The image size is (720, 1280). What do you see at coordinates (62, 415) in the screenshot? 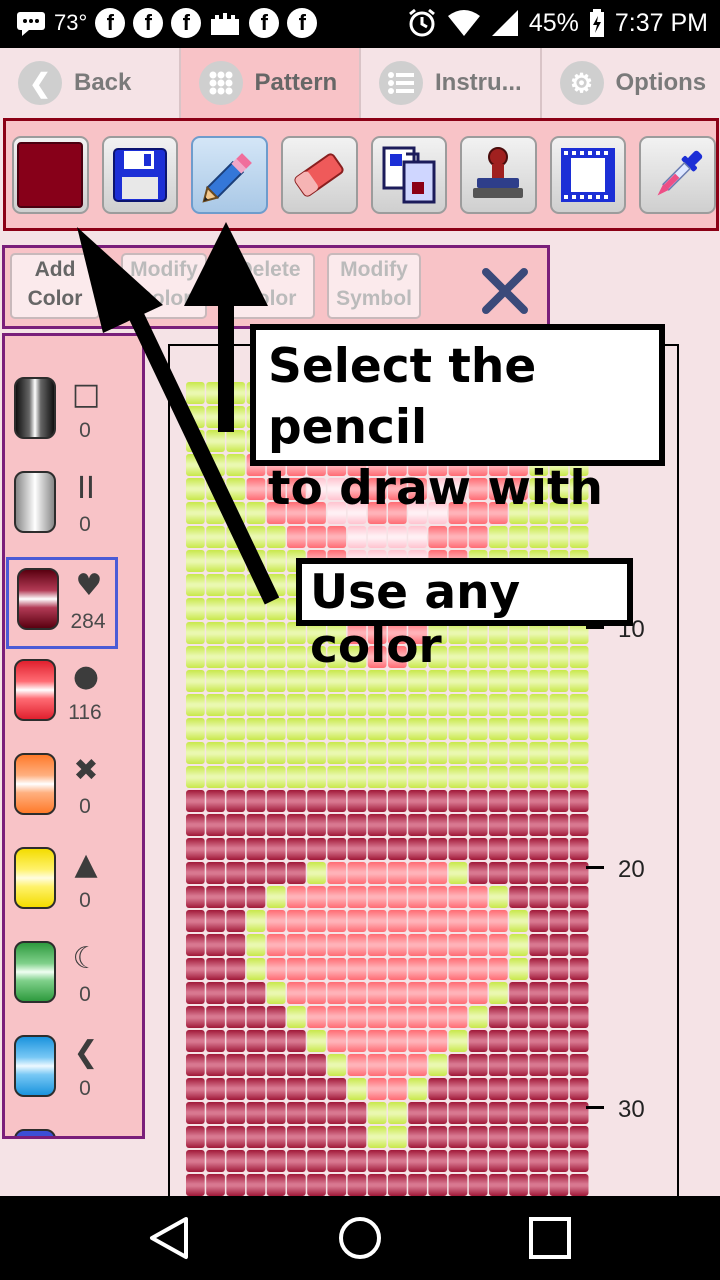
I see `palette-item: □ 0` at bounding box center [62, 415].